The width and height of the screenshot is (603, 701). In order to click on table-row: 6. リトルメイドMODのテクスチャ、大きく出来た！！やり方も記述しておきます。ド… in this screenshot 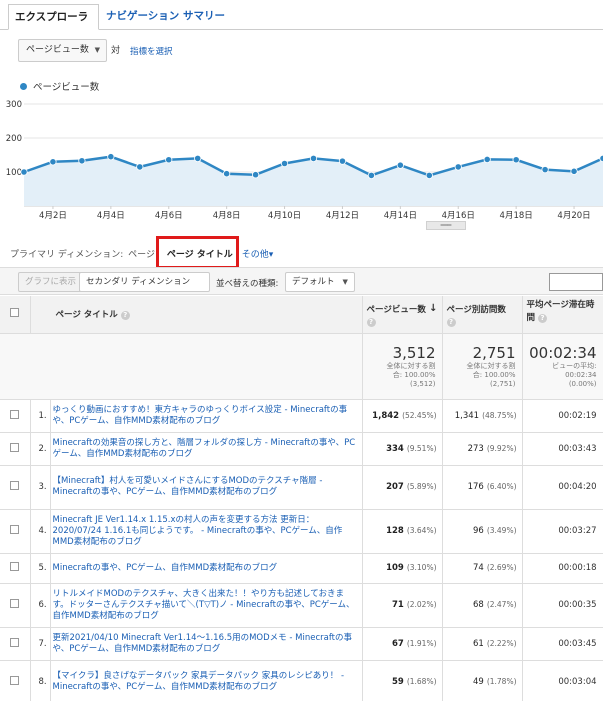, I will do `click(301, 605)`.